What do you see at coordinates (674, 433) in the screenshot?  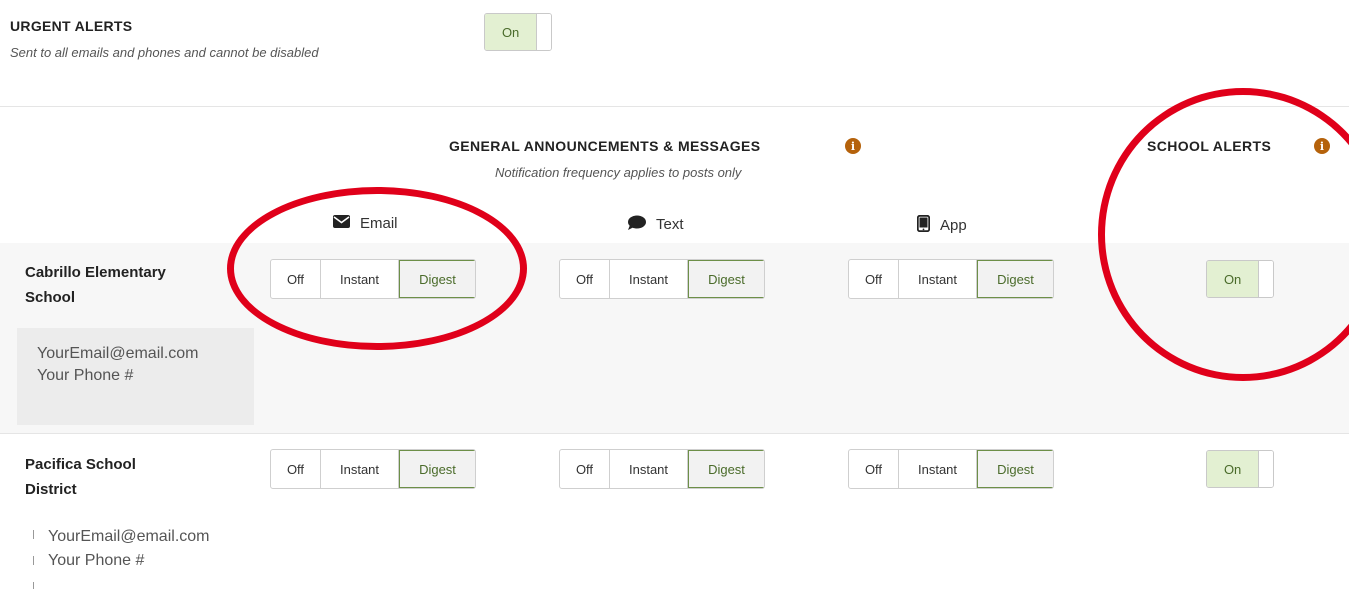 I see `row-divider` at bounding box center [674, 433].